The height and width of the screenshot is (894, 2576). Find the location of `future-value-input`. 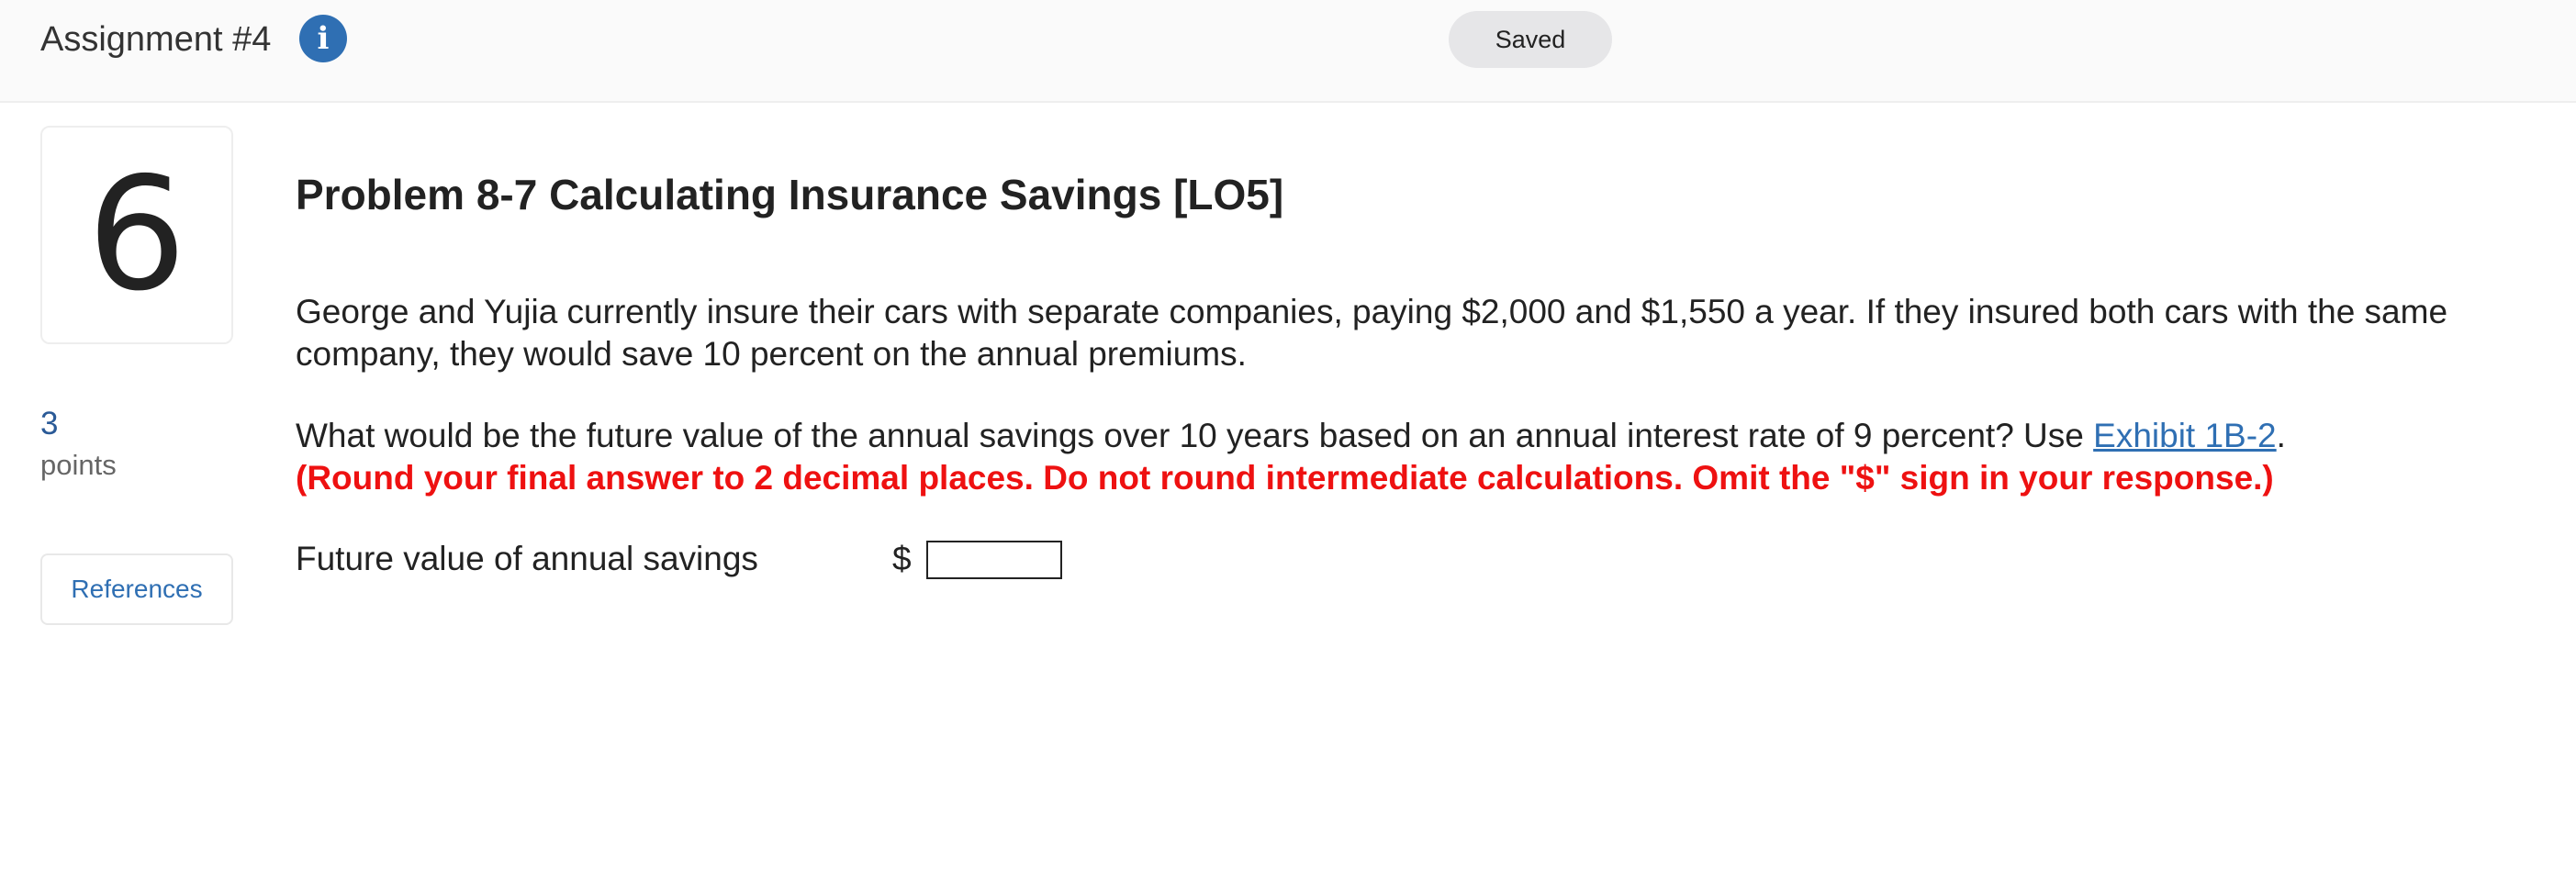

future-value-input is located at coordinates (994, 560).